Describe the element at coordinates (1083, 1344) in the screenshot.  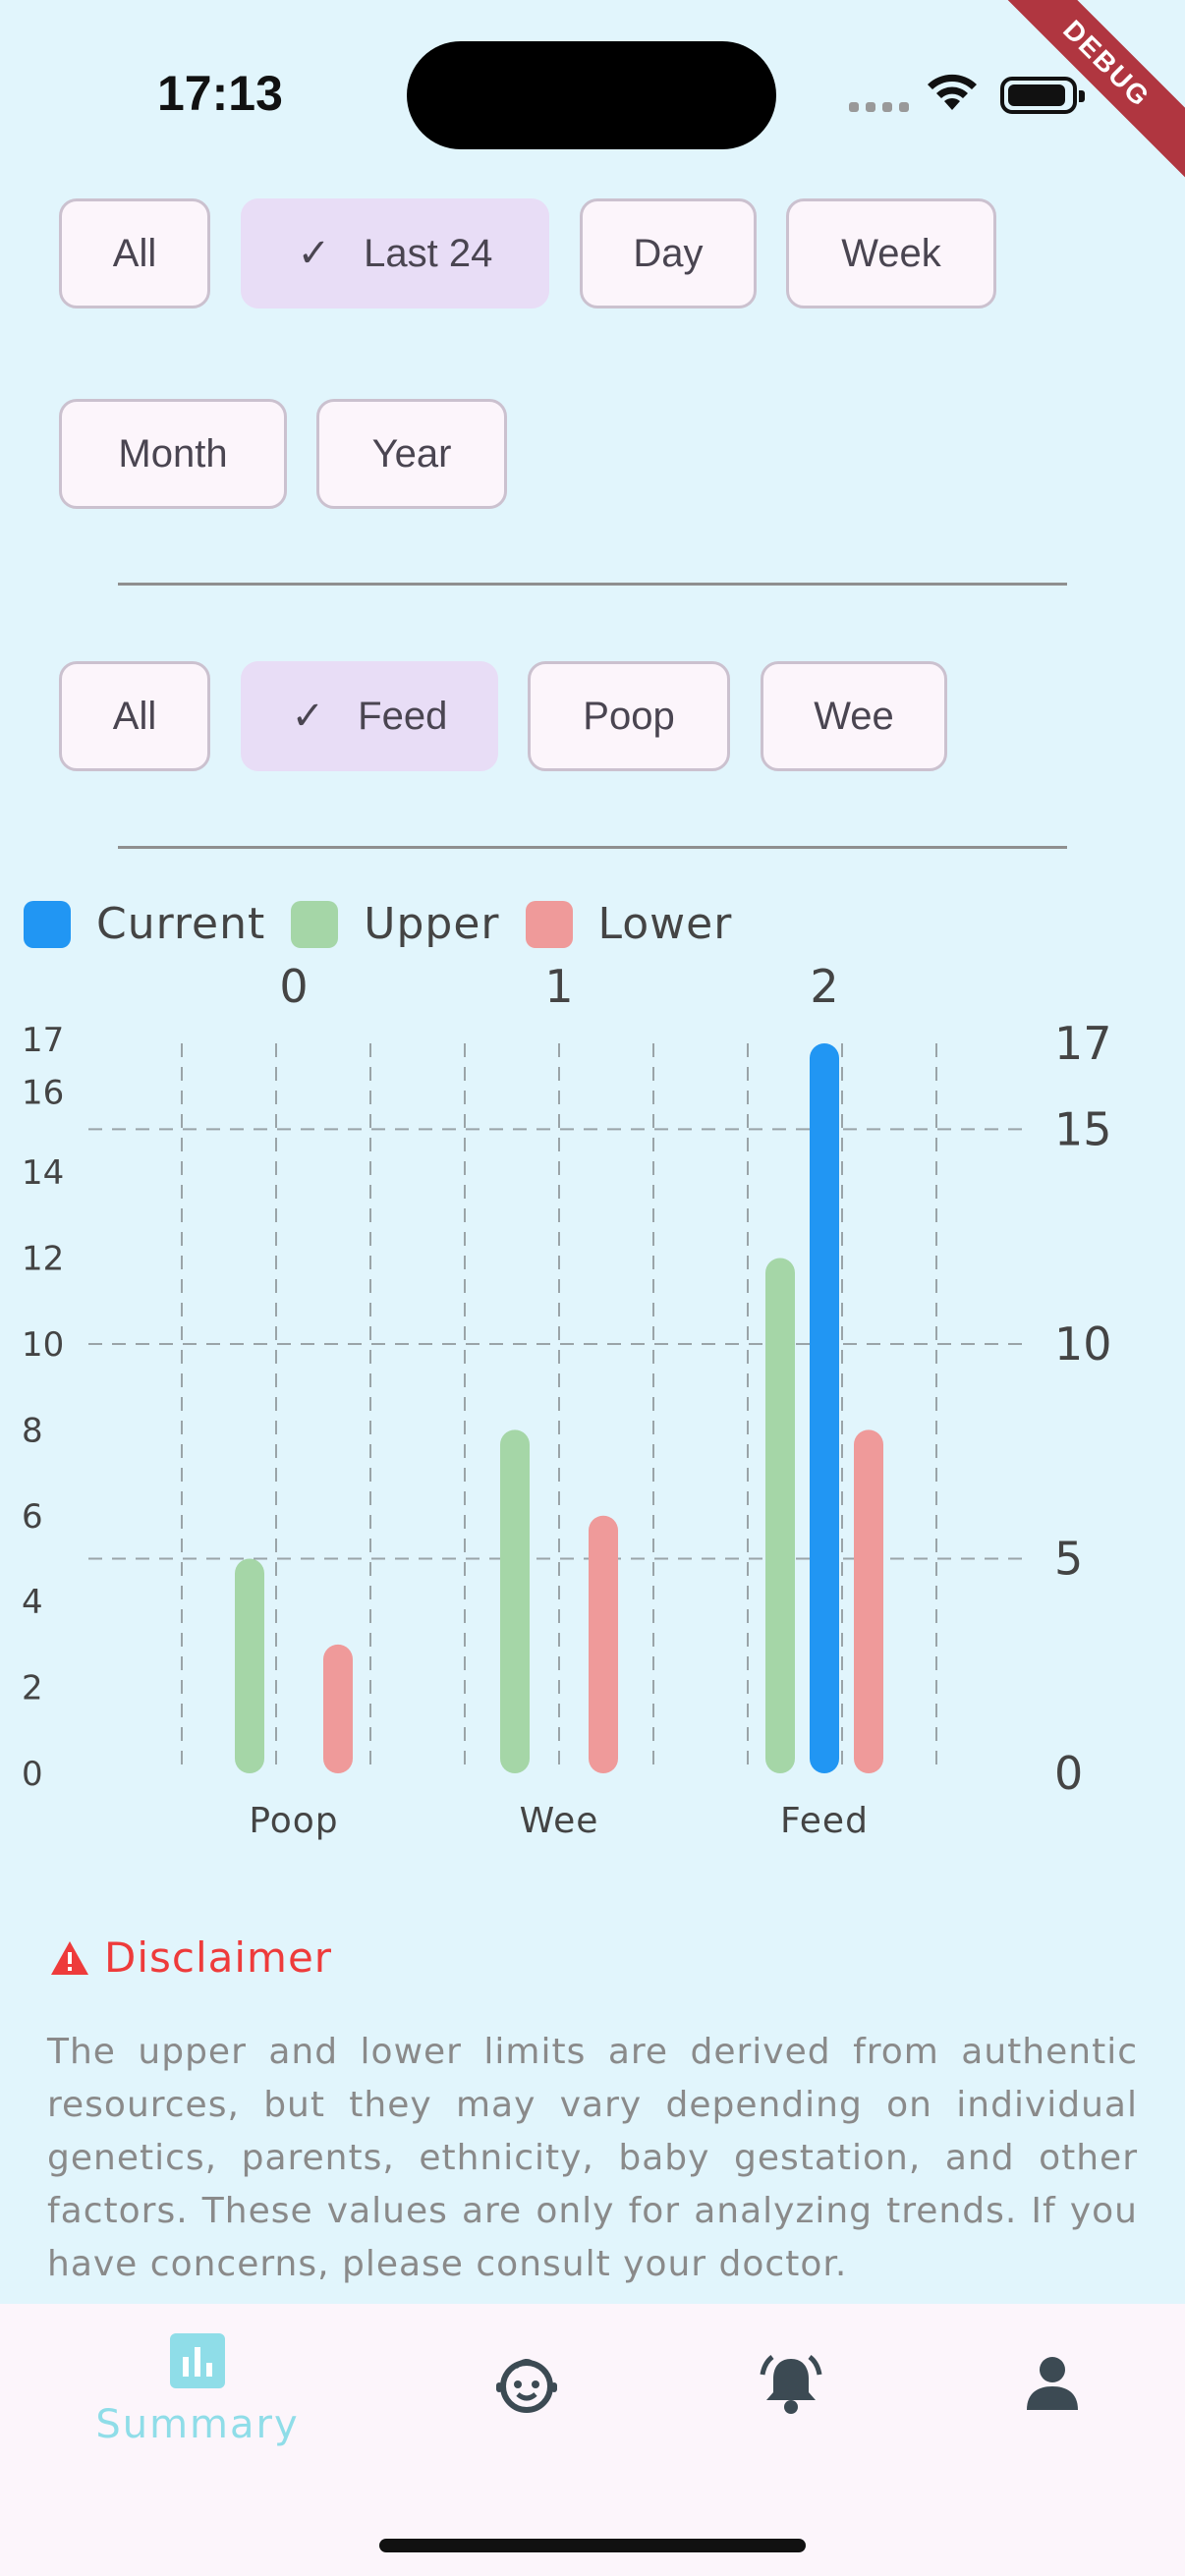
I see `y-axis-right-tick: 10` at that location.